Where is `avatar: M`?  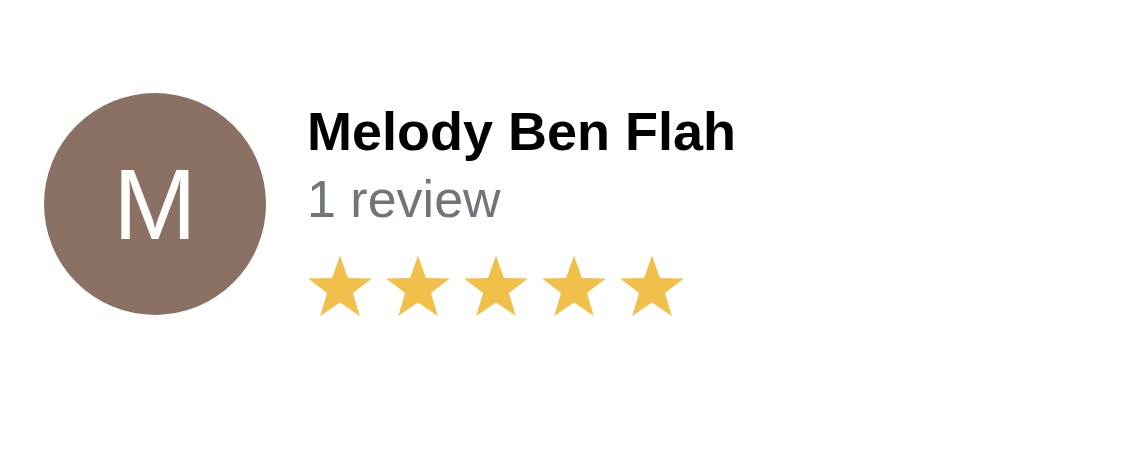 avatar: M is located at coordinates (155, 204).